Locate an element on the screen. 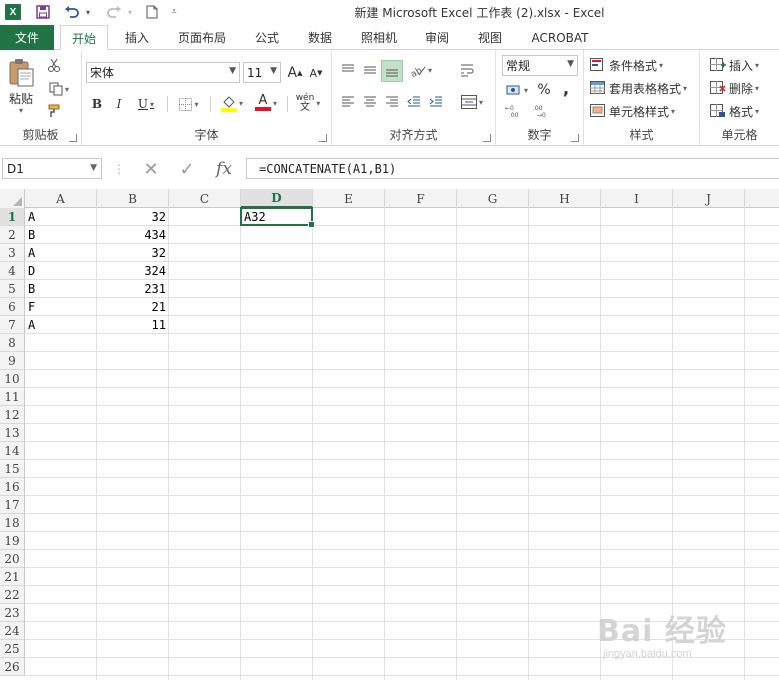 The image size is (779, 680). italic-button: I is located at coordinates (119, 104).